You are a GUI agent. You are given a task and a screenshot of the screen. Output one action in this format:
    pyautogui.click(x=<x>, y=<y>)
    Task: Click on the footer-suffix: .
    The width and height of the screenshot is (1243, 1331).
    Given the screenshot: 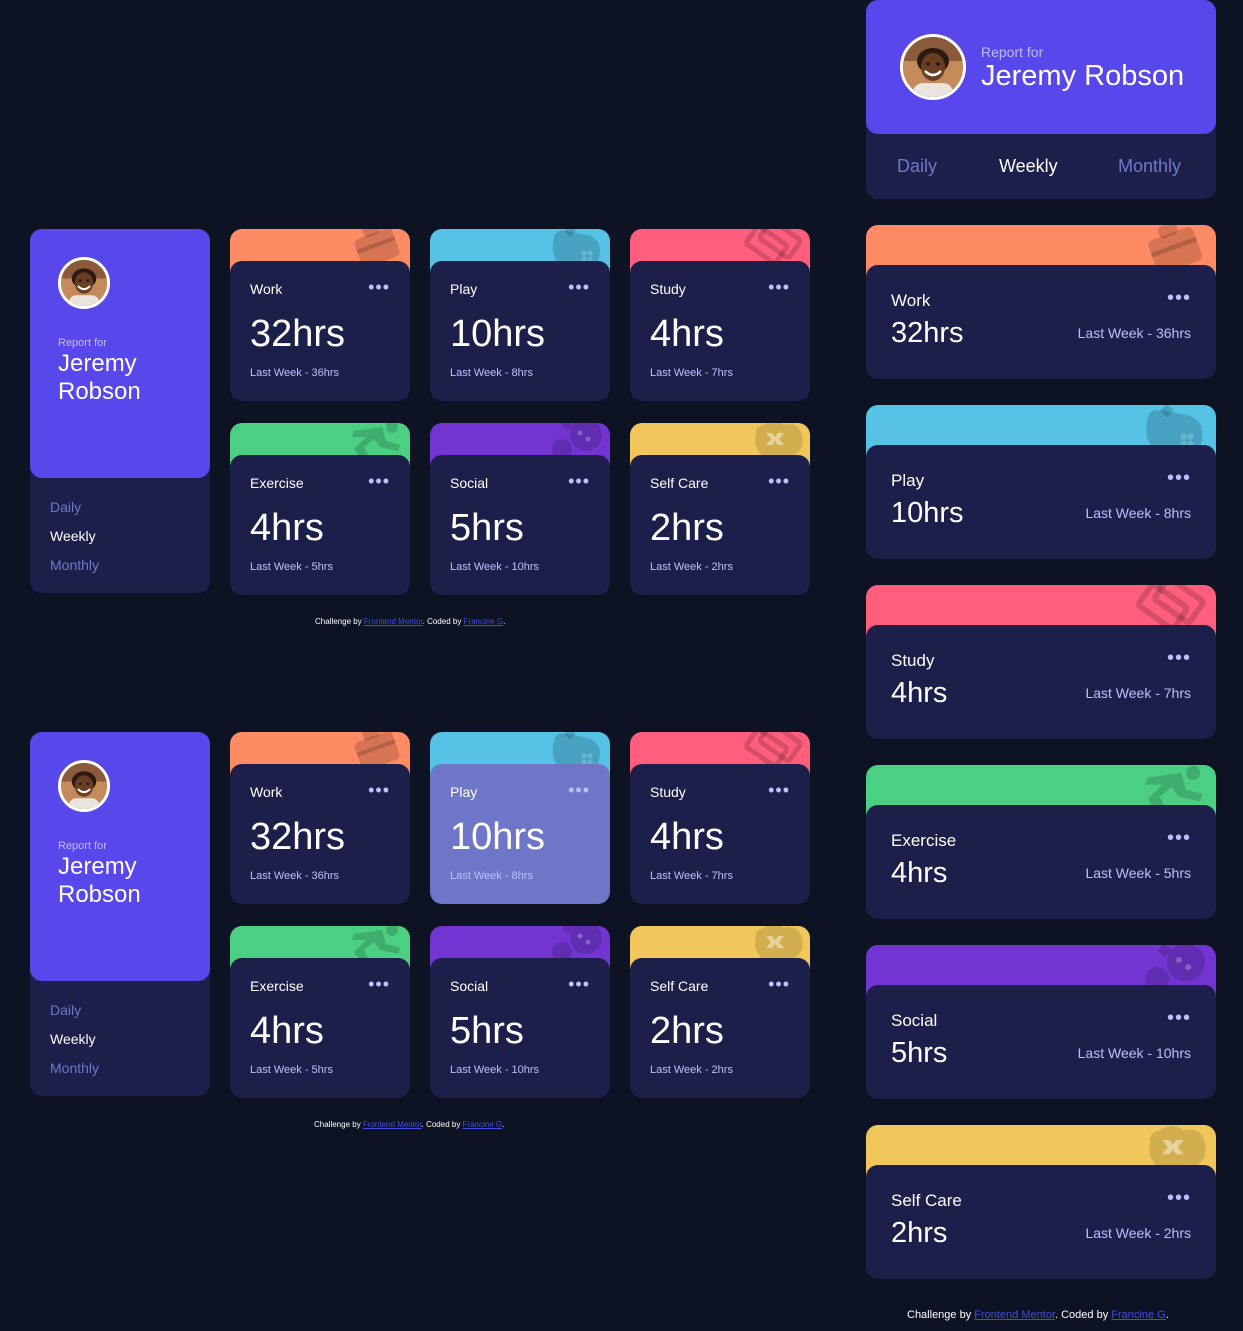 What is the action you would take?
    pyautogui.click(x=503, y=1124)
    